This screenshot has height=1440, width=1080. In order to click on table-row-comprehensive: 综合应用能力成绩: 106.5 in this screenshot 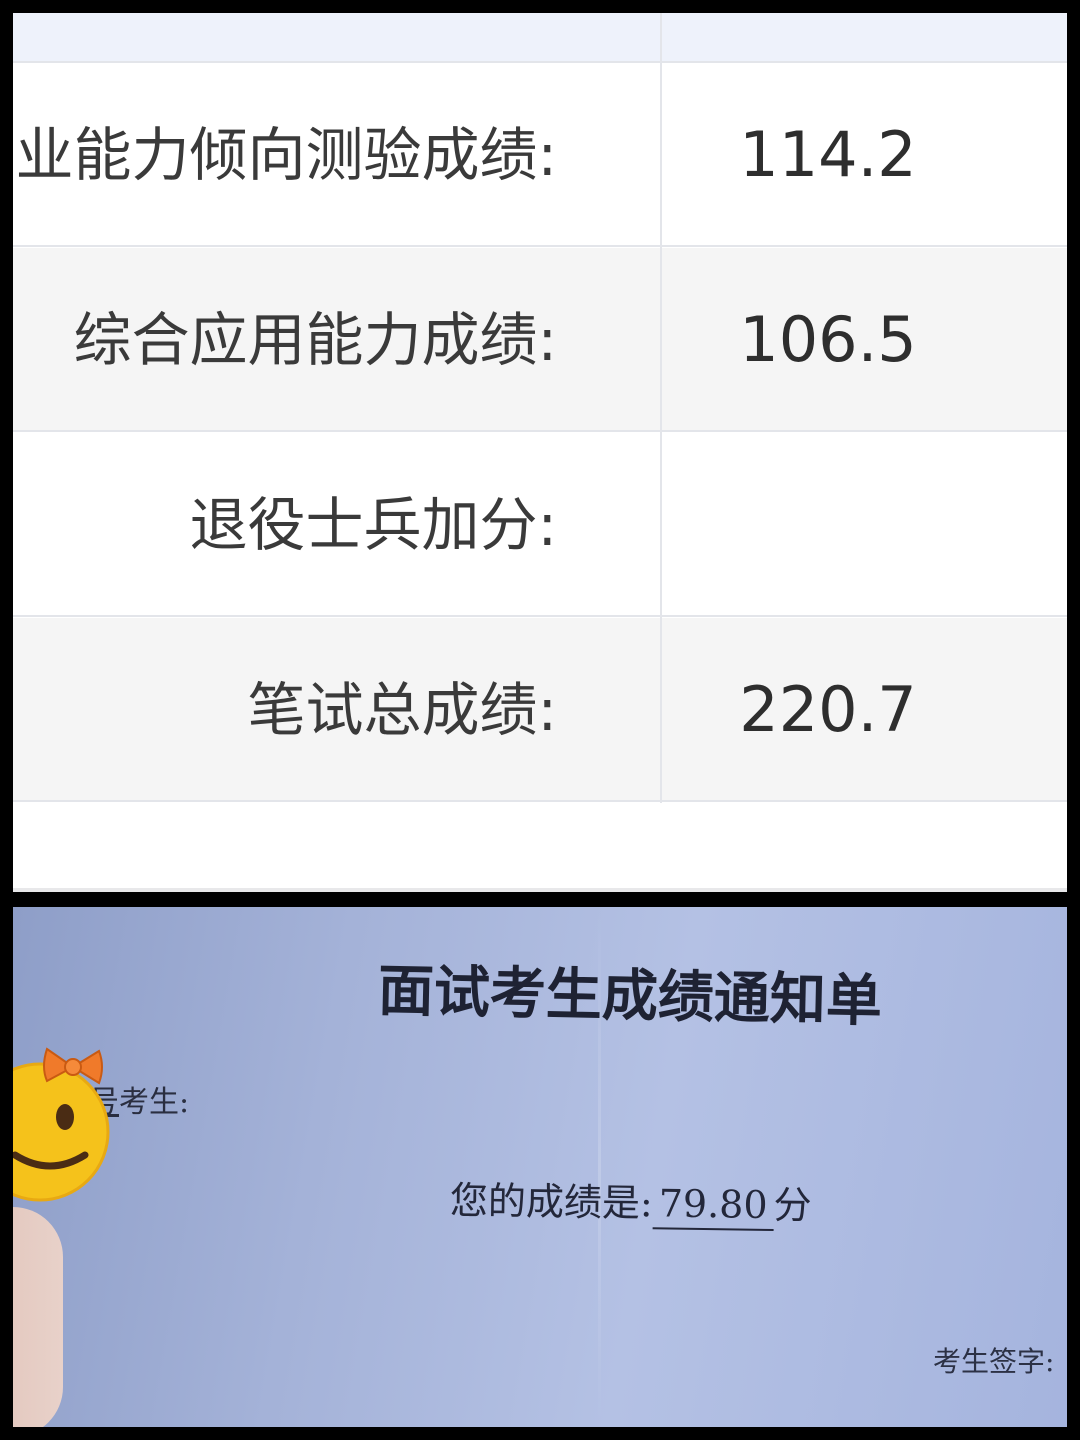, I will do `click(540, 340)`.